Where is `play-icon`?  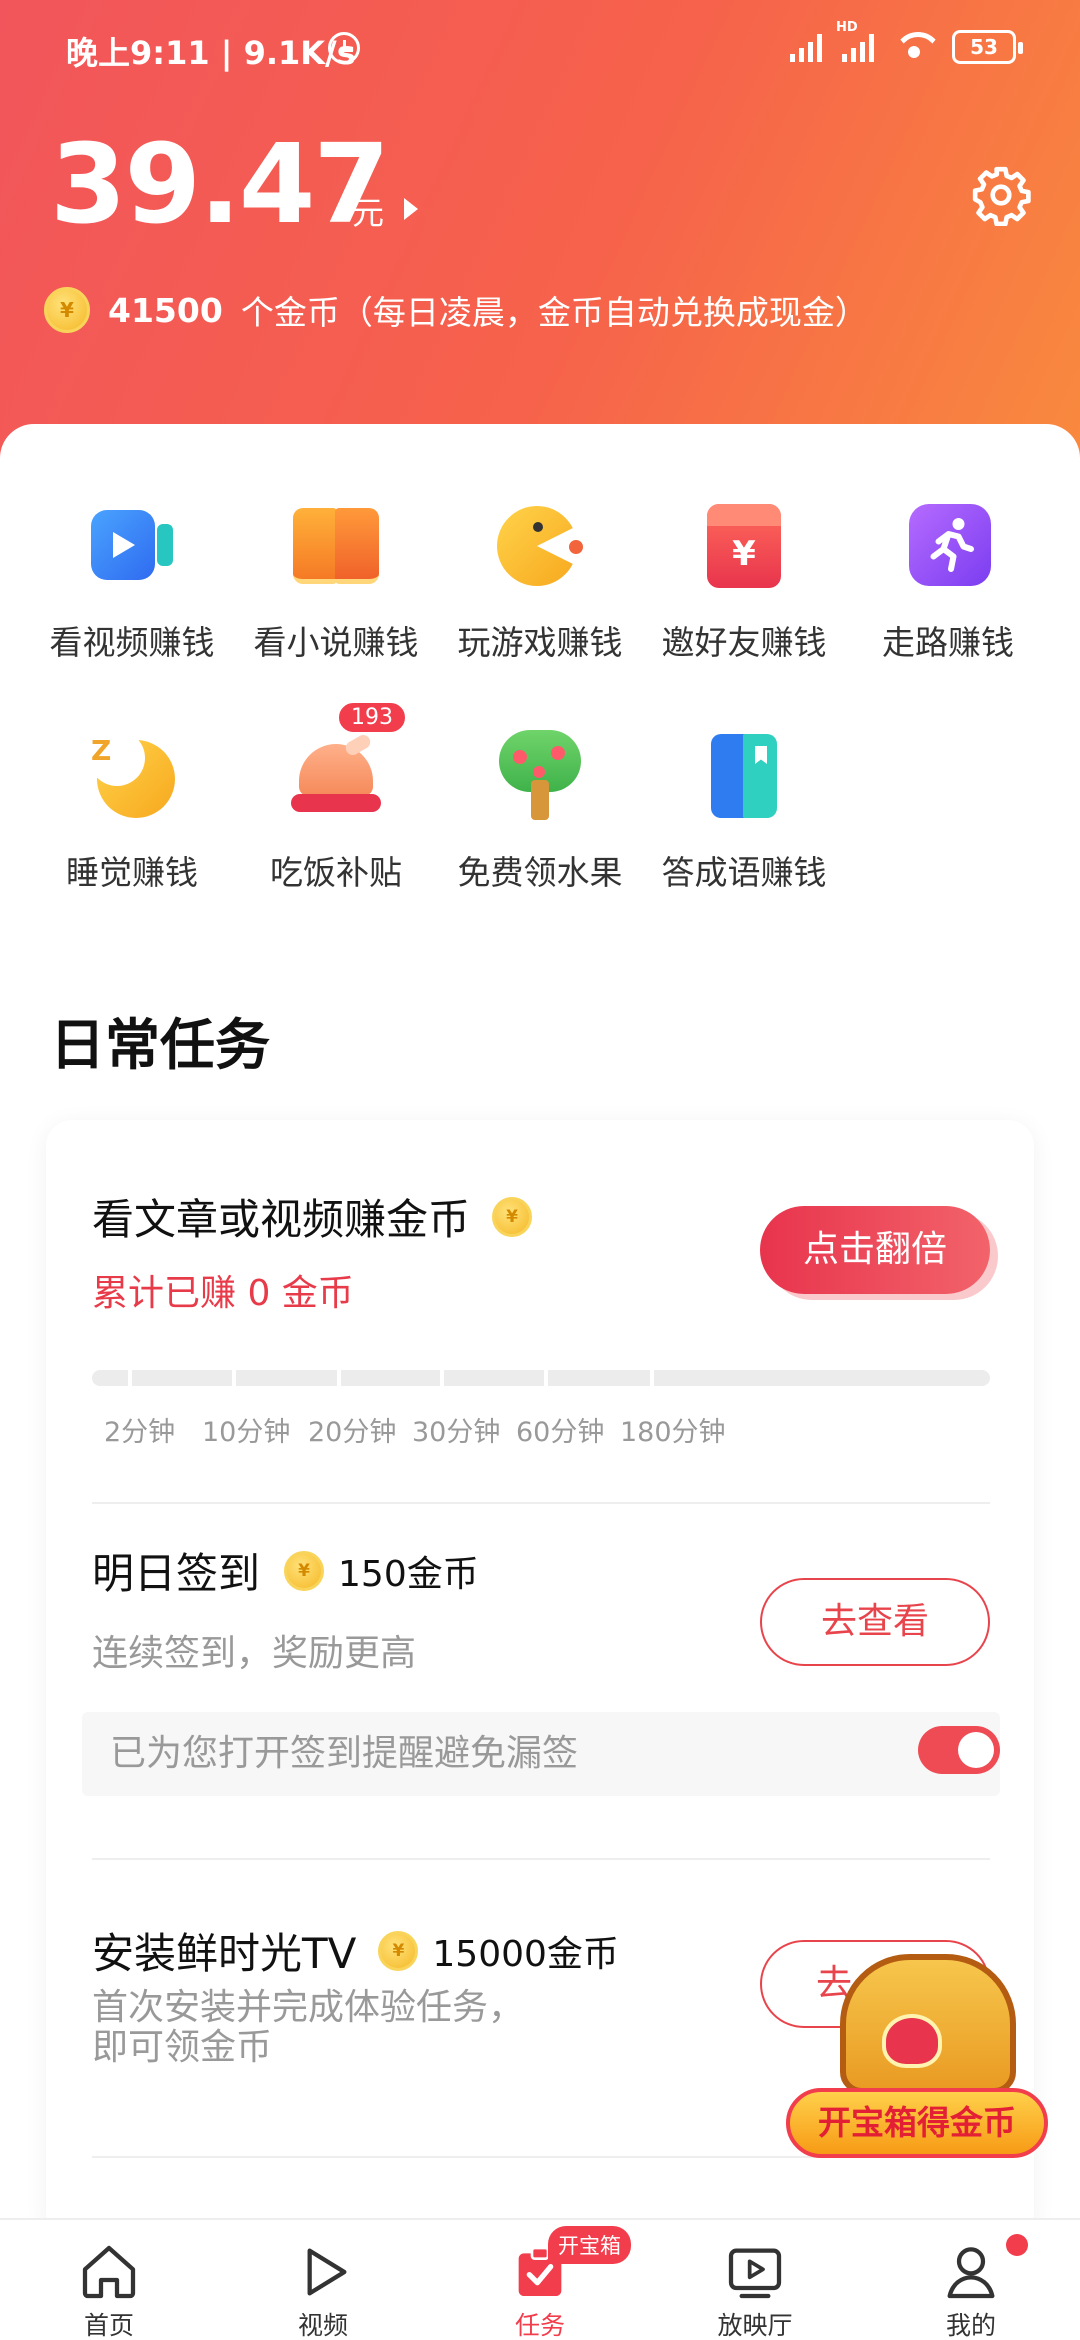
play-icon is located at coordinates (327, 2272).